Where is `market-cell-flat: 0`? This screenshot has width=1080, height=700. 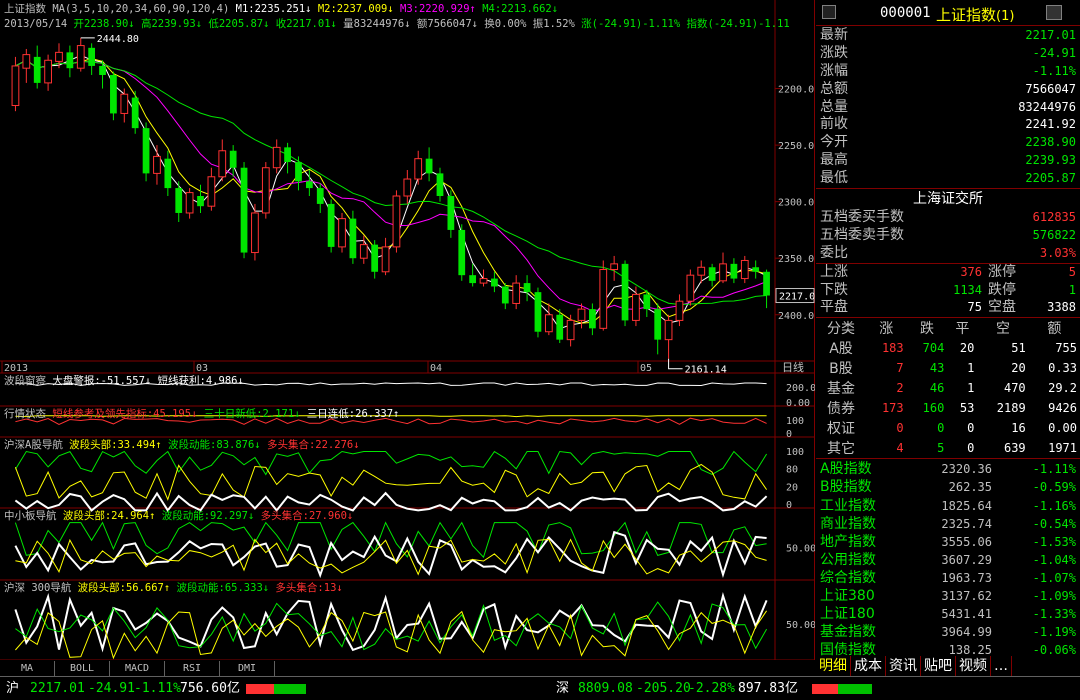 market-cell-flat: 0 is located at coordinates (971, 448).